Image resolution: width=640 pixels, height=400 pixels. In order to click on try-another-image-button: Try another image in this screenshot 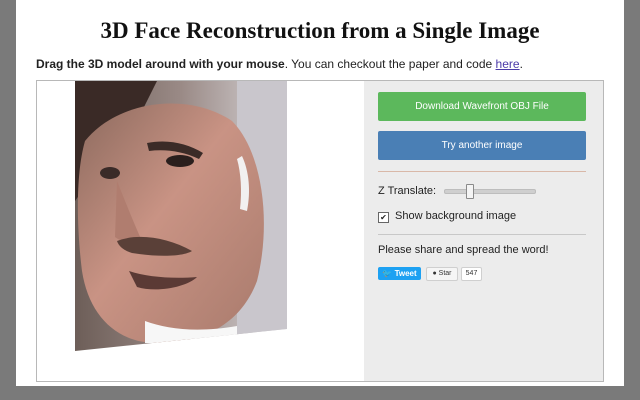, I will do `click(482, 145)`.